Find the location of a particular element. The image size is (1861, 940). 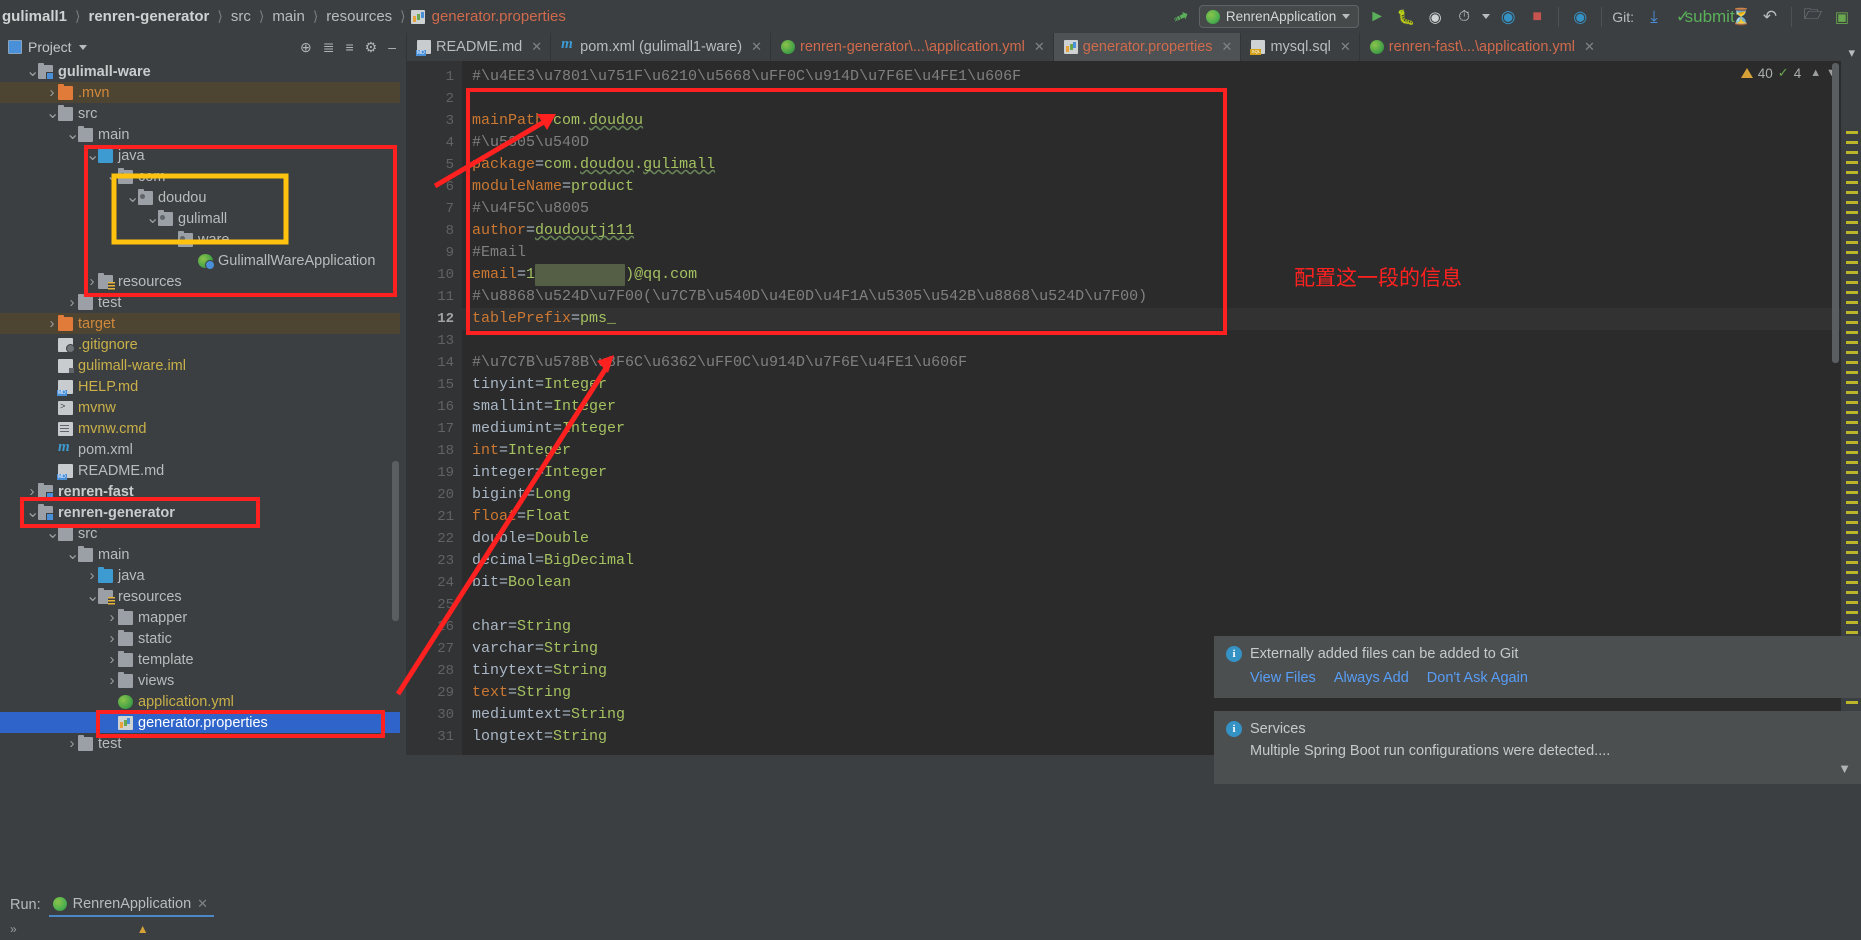

profile-icon: ⏱ is located at coordinates (1464, 17).